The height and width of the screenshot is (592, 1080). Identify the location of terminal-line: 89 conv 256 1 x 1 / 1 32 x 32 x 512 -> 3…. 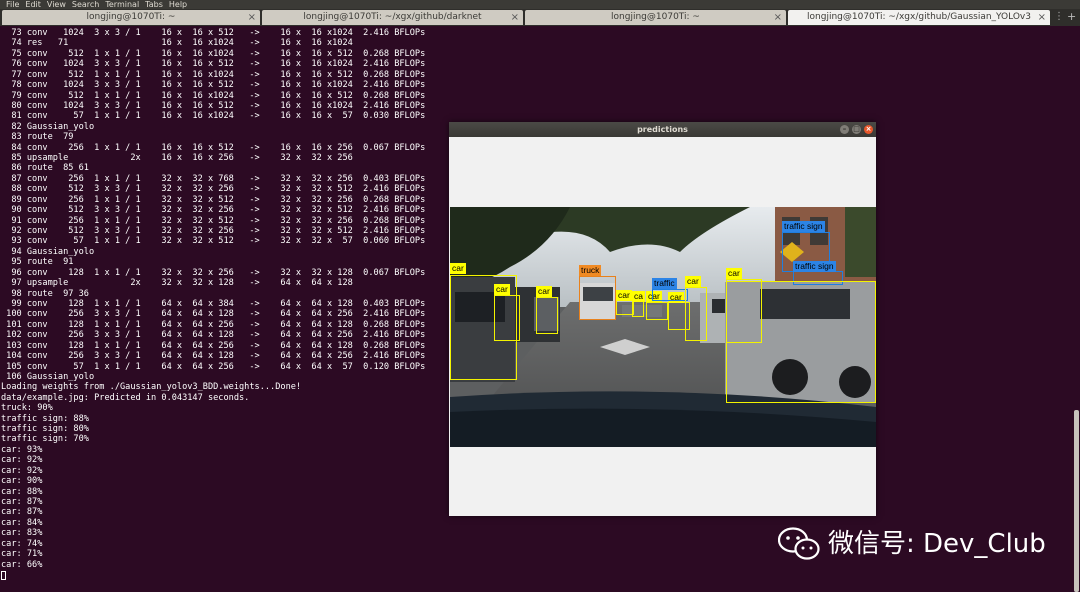
(213, 199).